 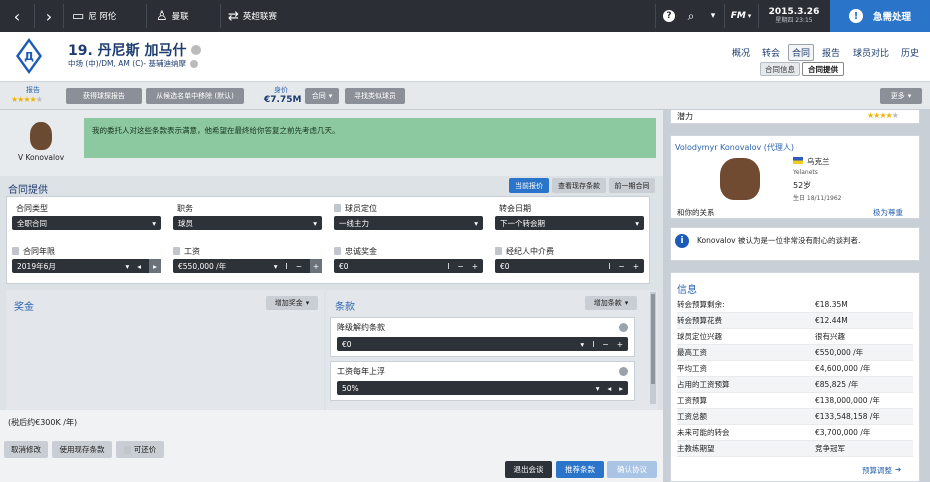 I want to click on role-select: 球员 ▾, so click(x=247, y=223).